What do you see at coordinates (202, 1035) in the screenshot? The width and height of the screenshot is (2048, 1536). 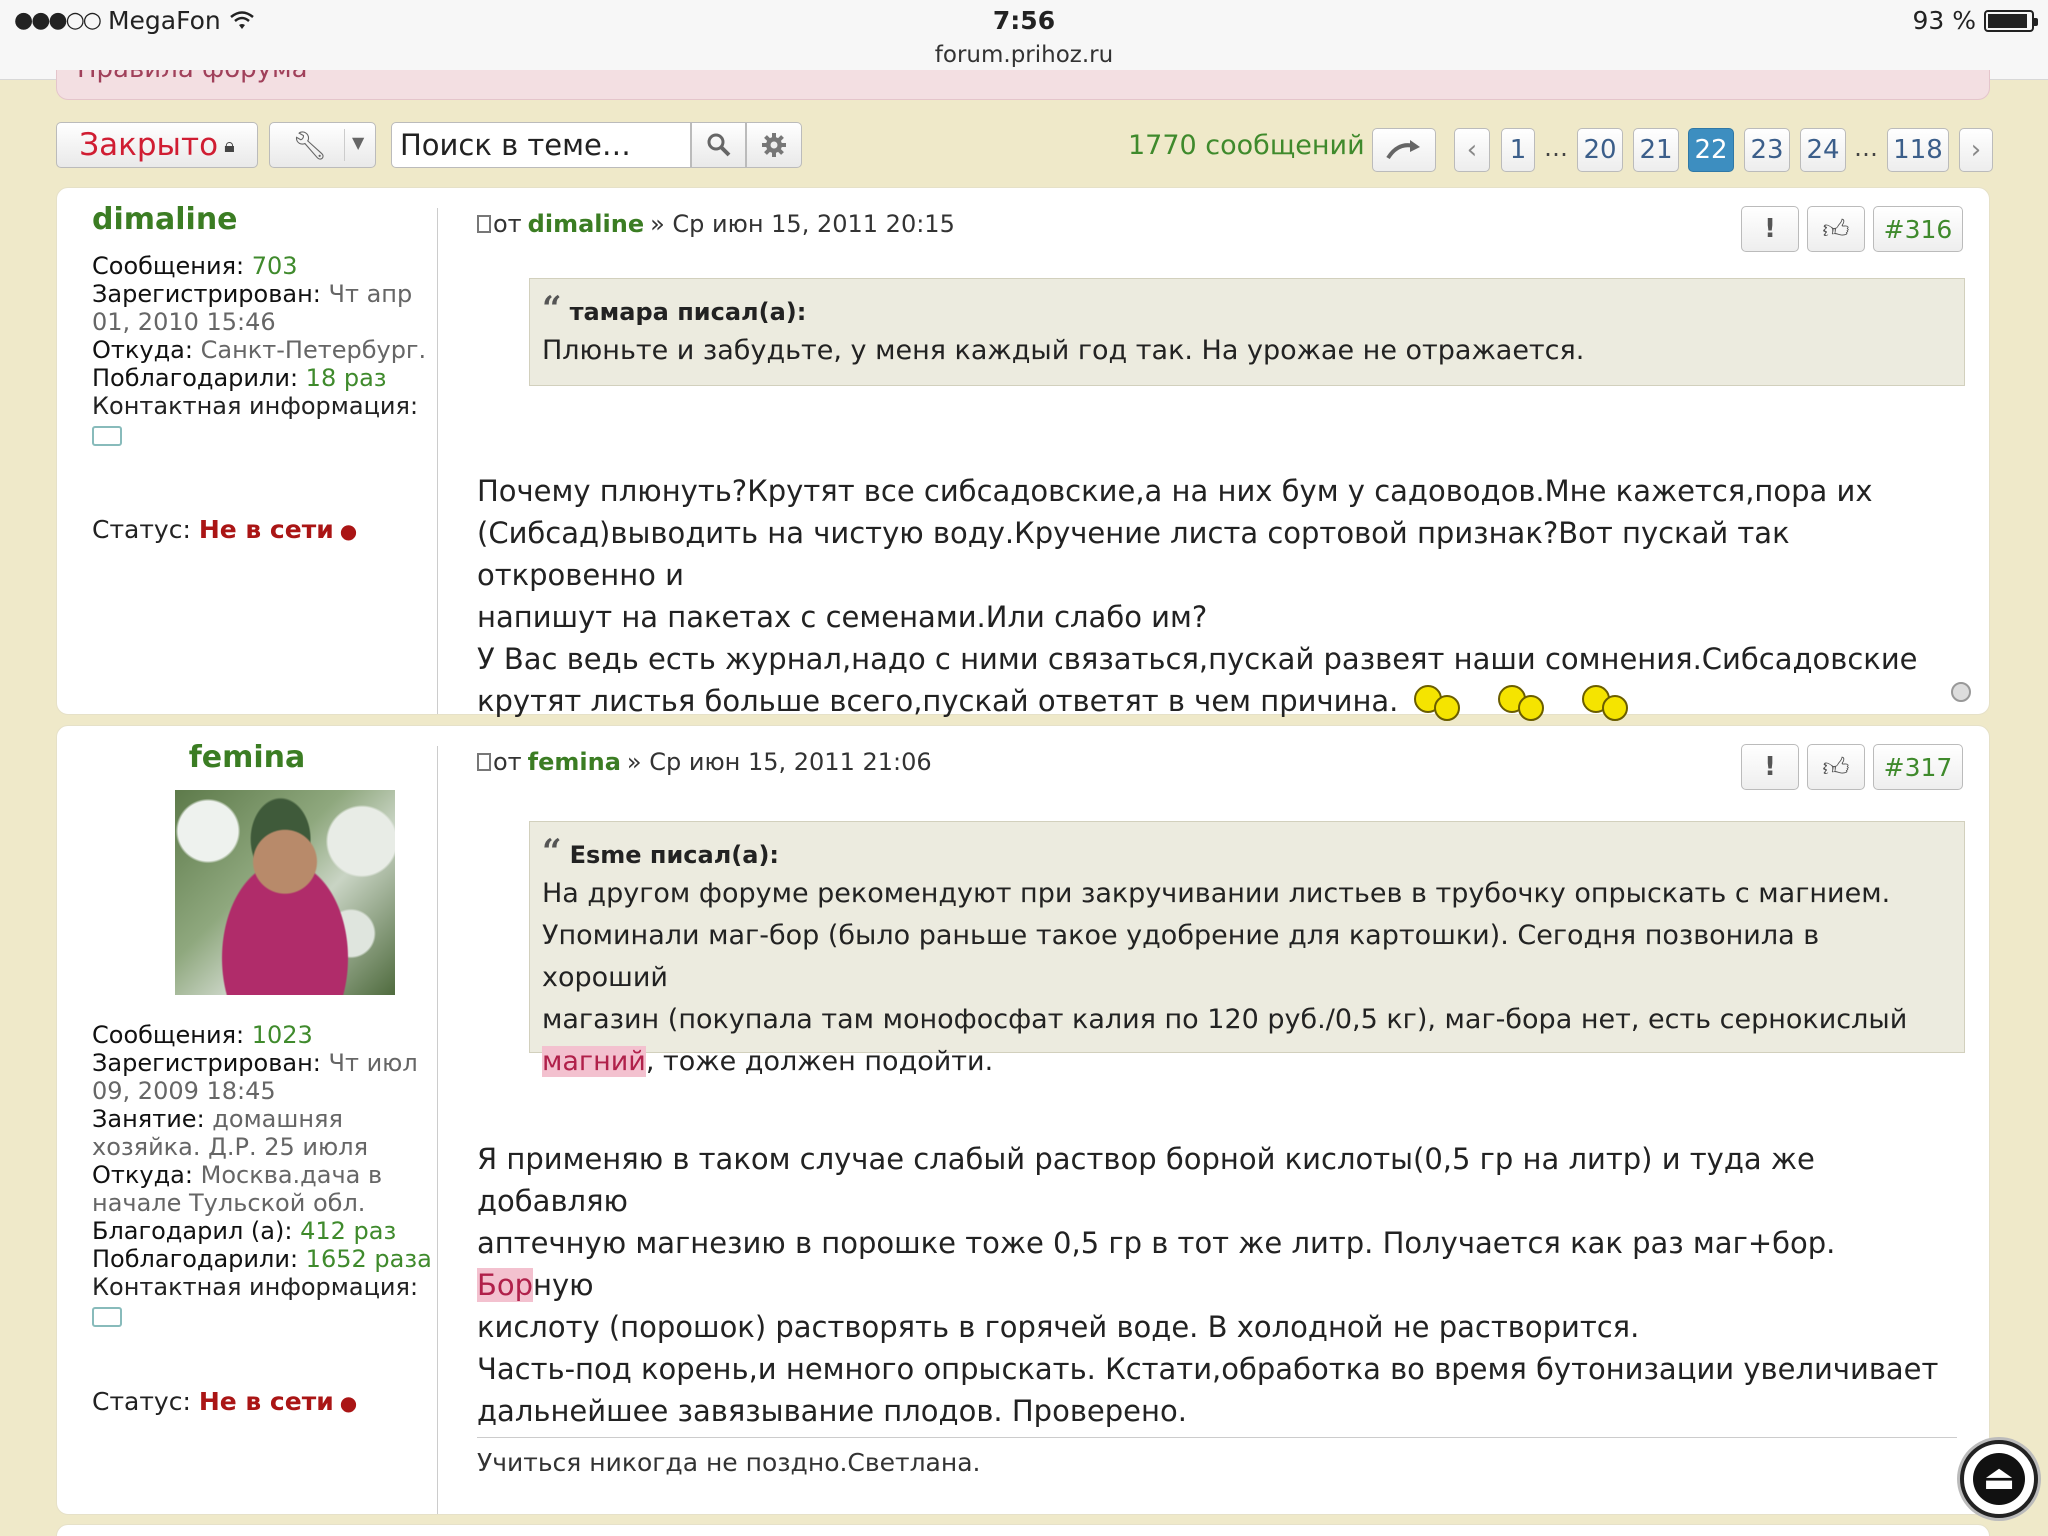 I see `profile-messages: Сообщения: 1023` at bounding box center [202, 1035].